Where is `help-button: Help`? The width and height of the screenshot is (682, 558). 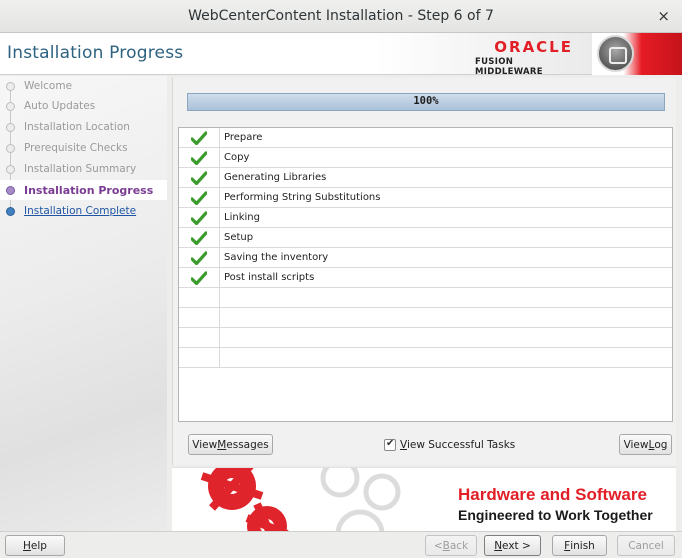
help-button: Help is located at coordinates (35, 545).